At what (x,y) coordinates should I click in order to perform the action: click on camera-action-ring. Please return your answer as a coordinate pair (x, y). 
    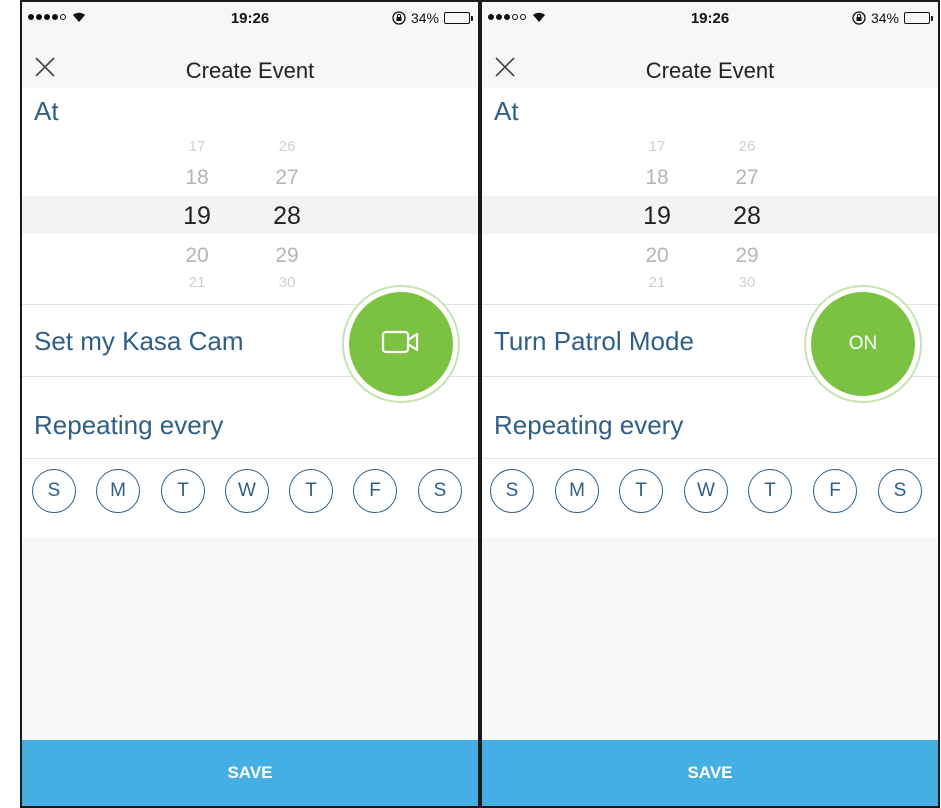
    Looking at the image, I should click on (401, 344).